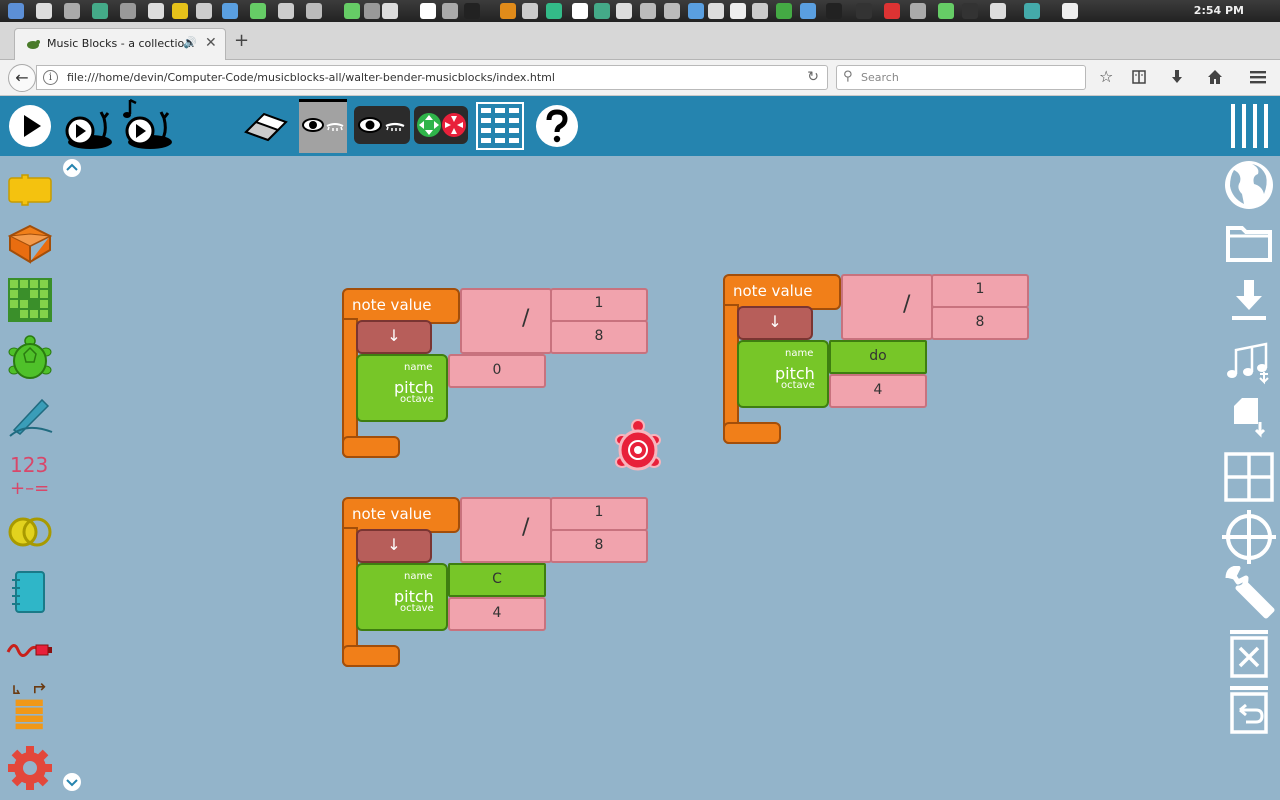 Image resolution: width=1280 pixels, height=800 pixels. Describe the element at coordinates (30, 190) in the screenshot. I see `rhythm-palette-icon` at that location.